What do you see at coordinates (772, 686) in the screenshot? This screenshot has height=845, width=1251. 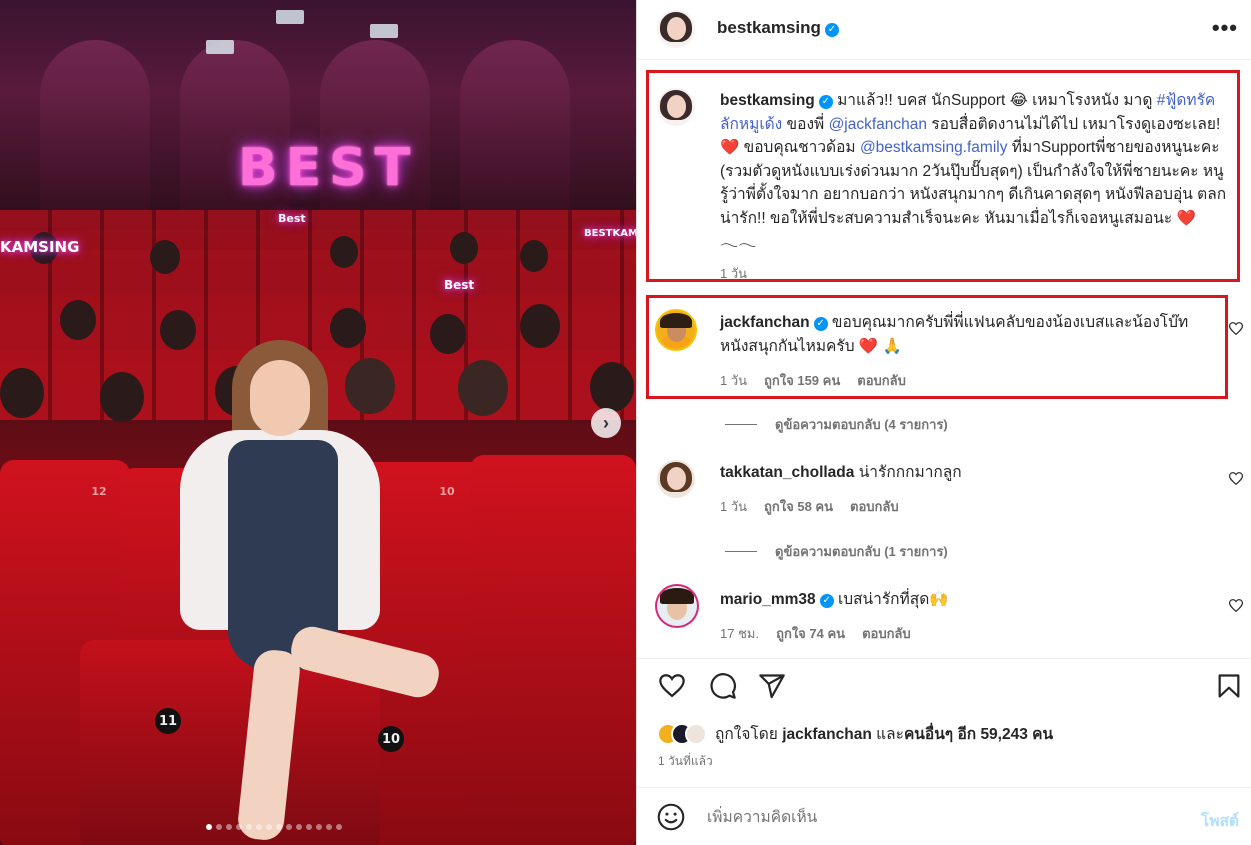 I see `share-paper-plane-icon` at bounding box center [772, 686].